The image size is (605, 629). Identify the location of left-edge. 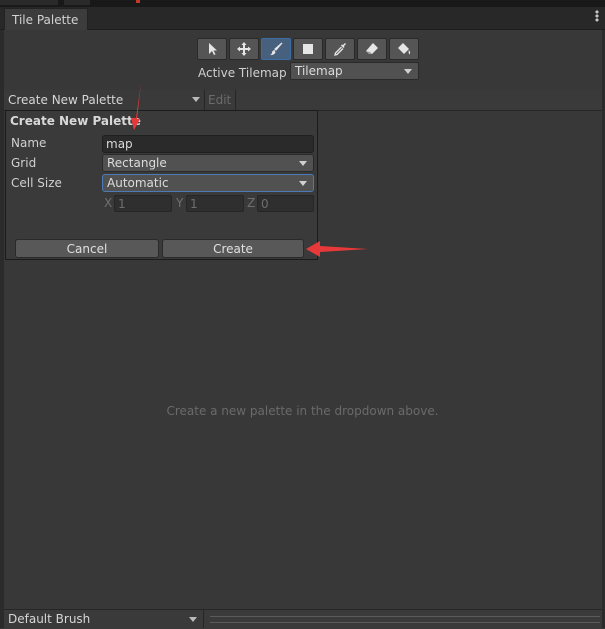
(2, 329).